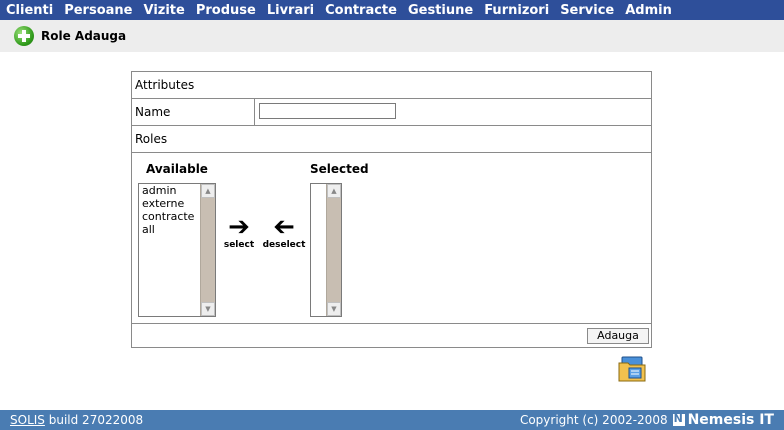 The width and height of the screenshot is (784, 430). I want to click on nav-item-furnizori: Furnizori, so click(516, 10).